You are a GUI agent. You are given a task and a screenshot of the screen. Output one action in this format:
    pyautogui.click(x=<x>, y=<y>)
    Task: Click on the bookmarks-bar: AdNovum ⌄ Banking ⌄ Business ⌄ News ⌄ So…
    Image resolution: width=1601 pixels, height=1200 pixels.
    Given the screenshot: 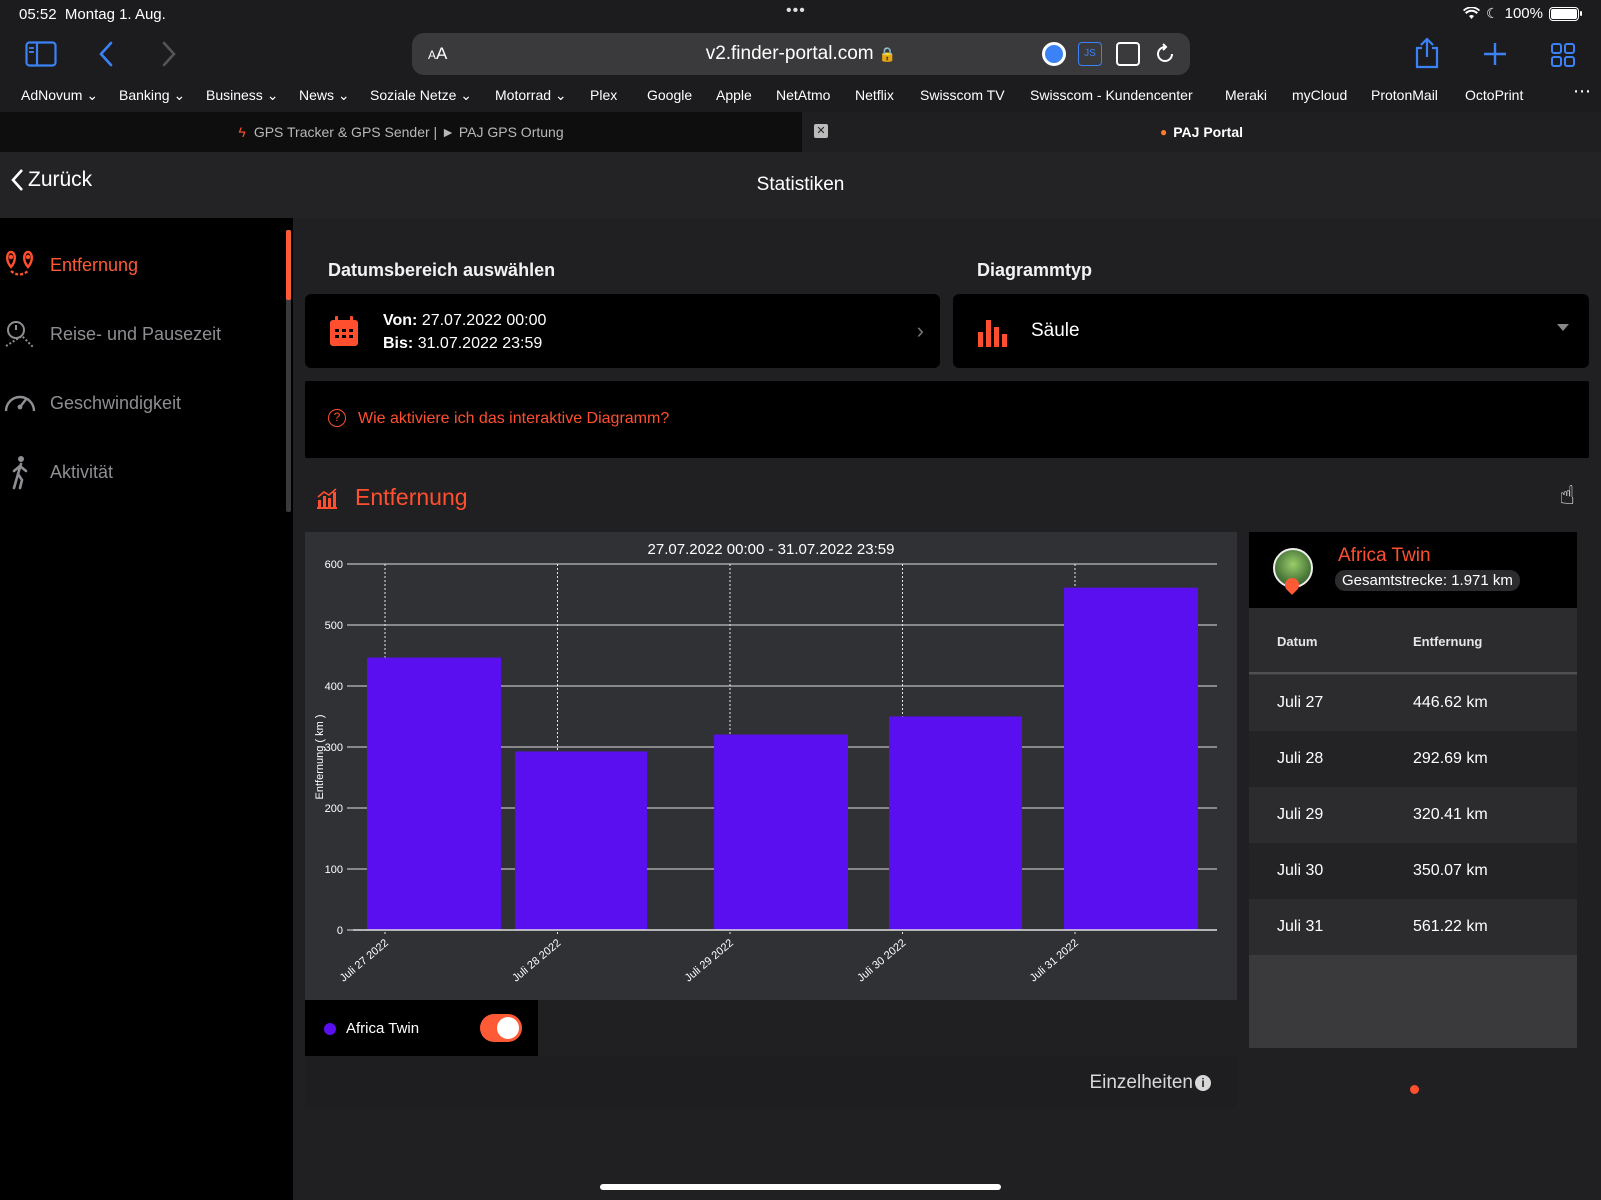 What is the action you would take?
    pyautogui.click(x=800, y=96)
    